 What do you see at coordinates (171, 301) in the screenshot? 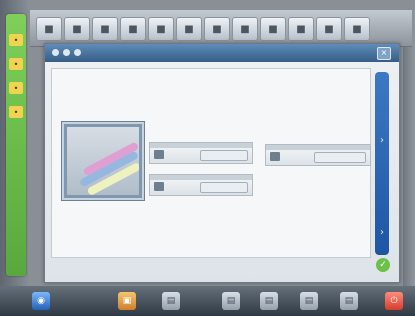
I see `dock-document-icon-1: ▤` at bounding box center [171, 301].